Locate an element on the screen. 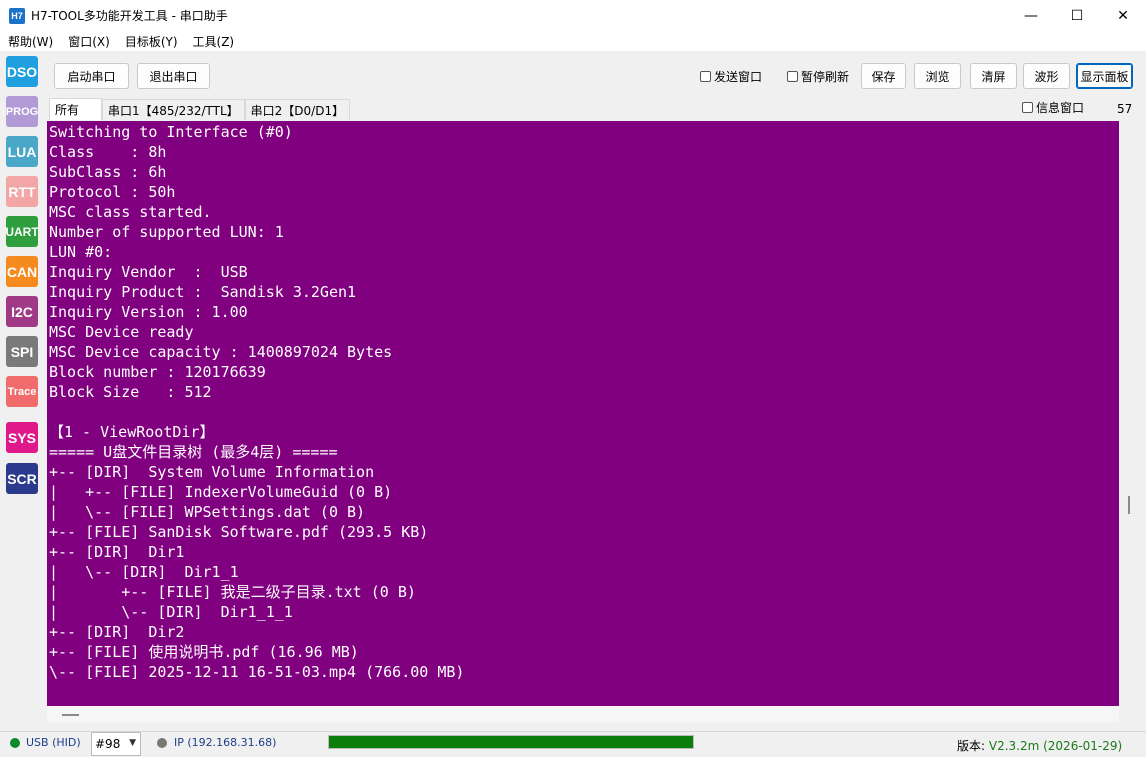 This screenshot has width=1146, height=757. console-line: Block number : 120176639 is located at coordinates (157, 372).